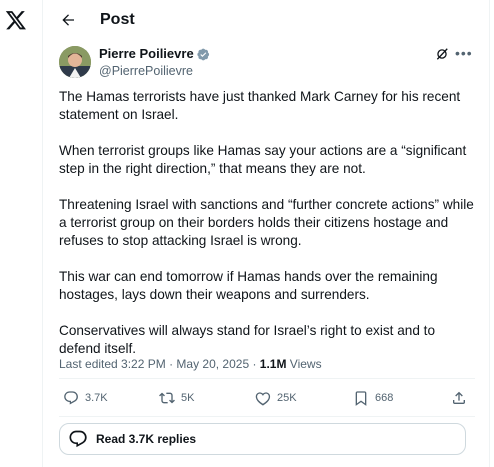  I want to click on arrow-left-icon, so click(68, 20).